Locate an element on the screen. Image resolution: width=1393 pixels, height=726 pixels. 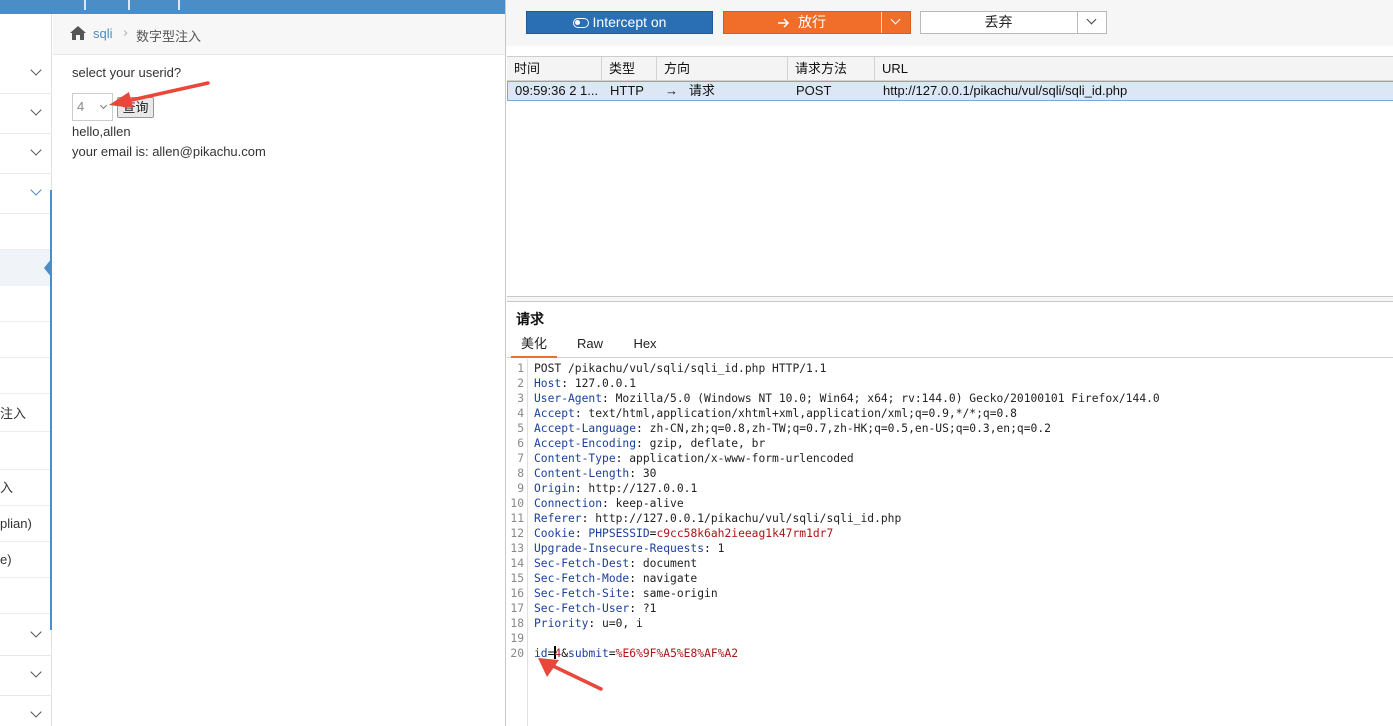
request-header-line: Accept-Encoding: gzip, deflate, br is located at coordinates (649, 443).